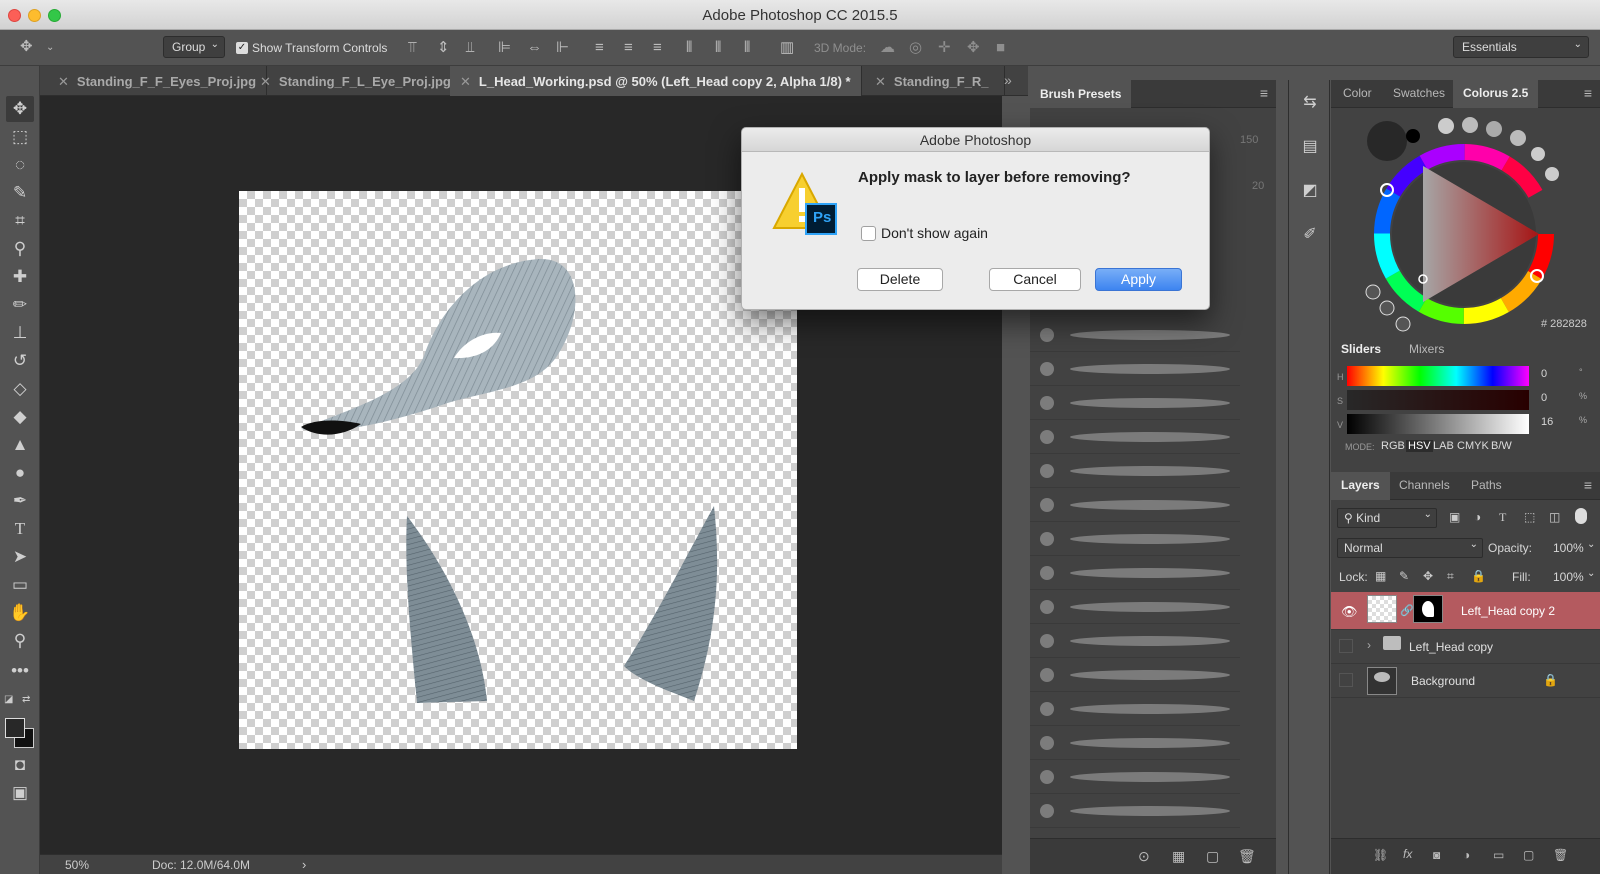  Describe the element at coordinates (77, 865) in the screenshot. I see `zoom-level: 50%` at that location.